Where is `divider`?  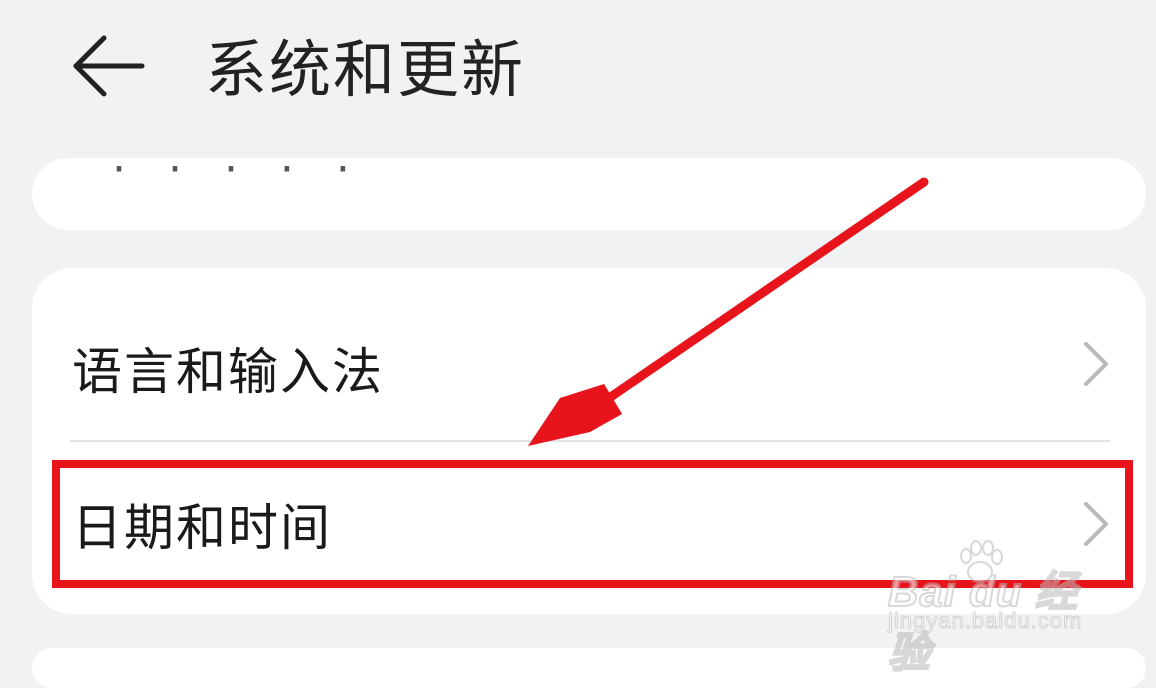 divider is located at coordinates (590, 441).